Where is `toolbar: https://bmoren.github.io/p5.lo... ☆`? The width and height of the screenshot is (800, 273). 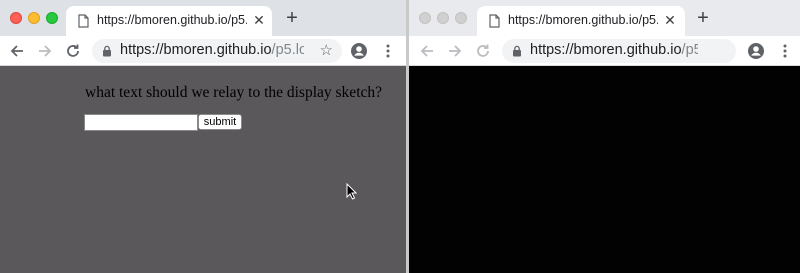 toolbar: https://bmoren.github.io/p5.lo... ☆ is located at coordinates (203, 51).